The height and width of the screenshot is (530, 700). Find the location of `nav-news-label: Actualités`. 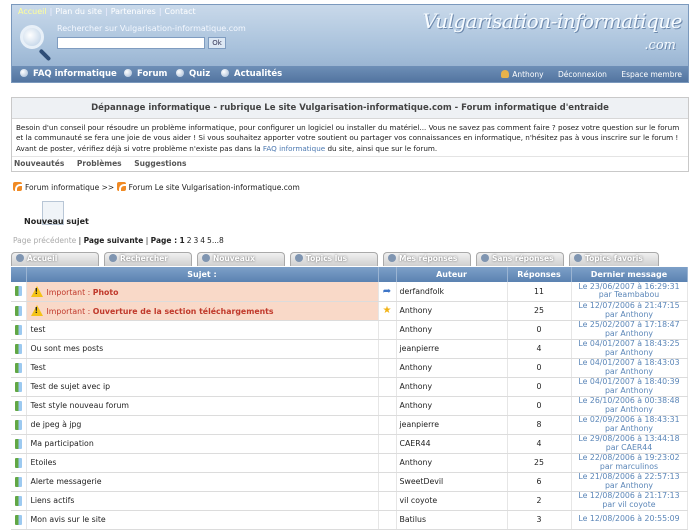

nav-news-label: Actualités is located at coordinates (258, 74).